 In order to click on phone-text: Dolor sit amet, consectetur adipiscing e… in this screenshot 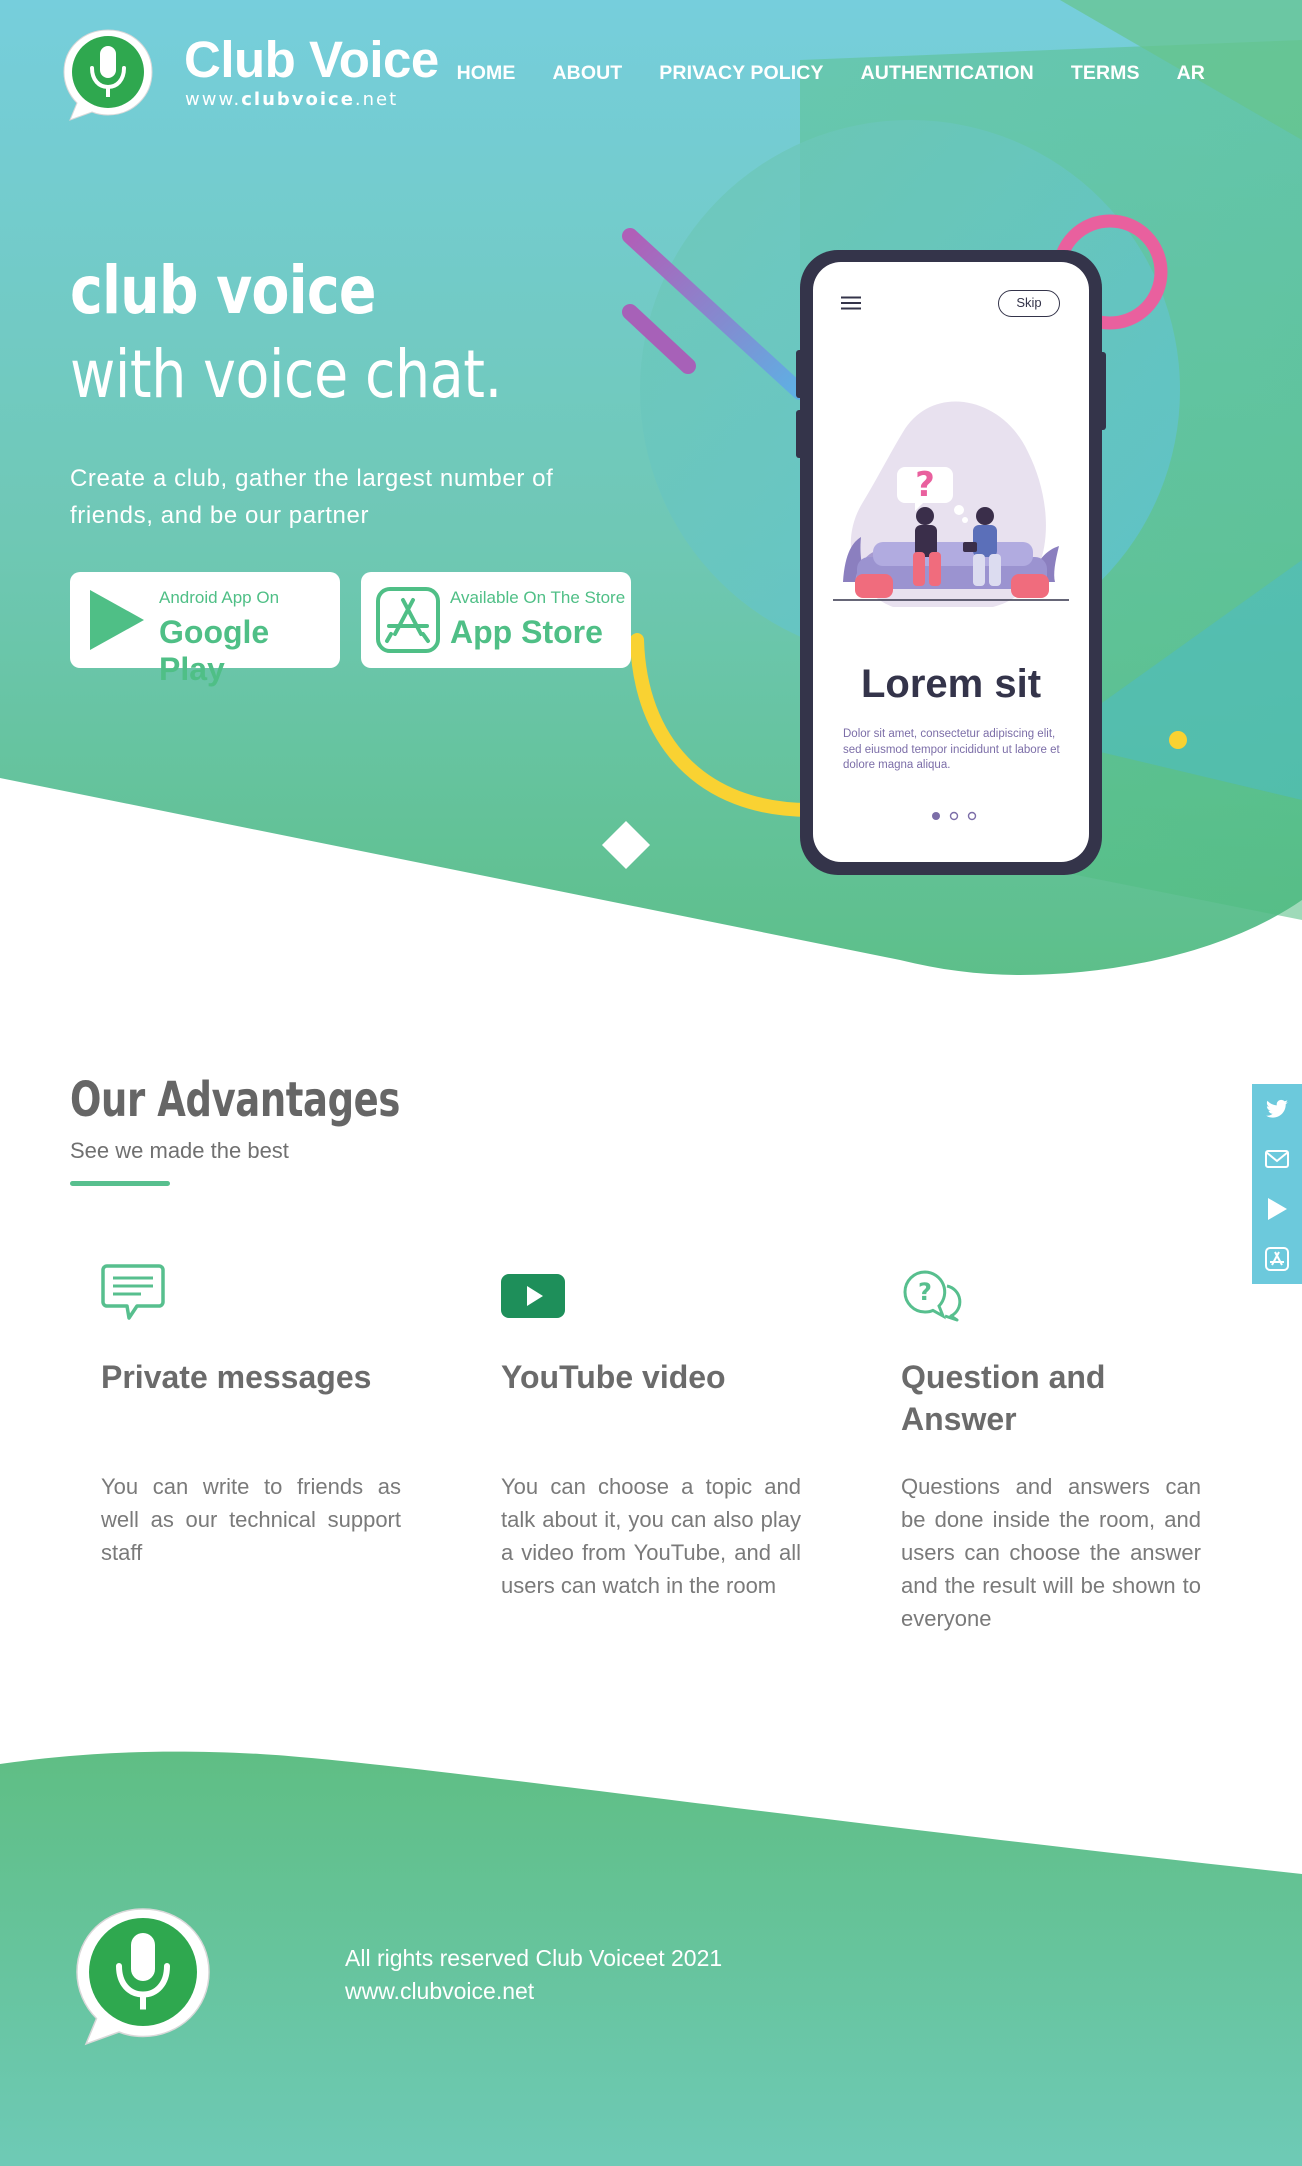, I will do `click(951, 749)`.